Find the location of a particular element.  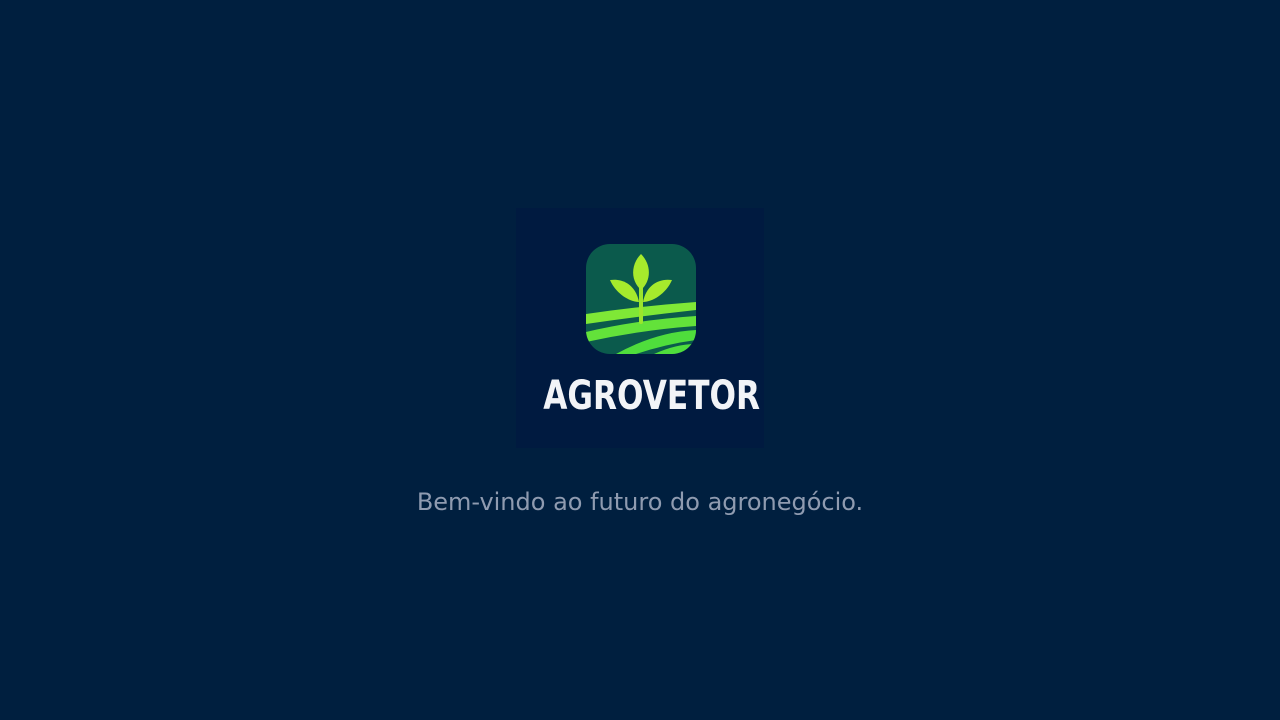

logo: AGROVETOR is located at coordinates (640, 328).